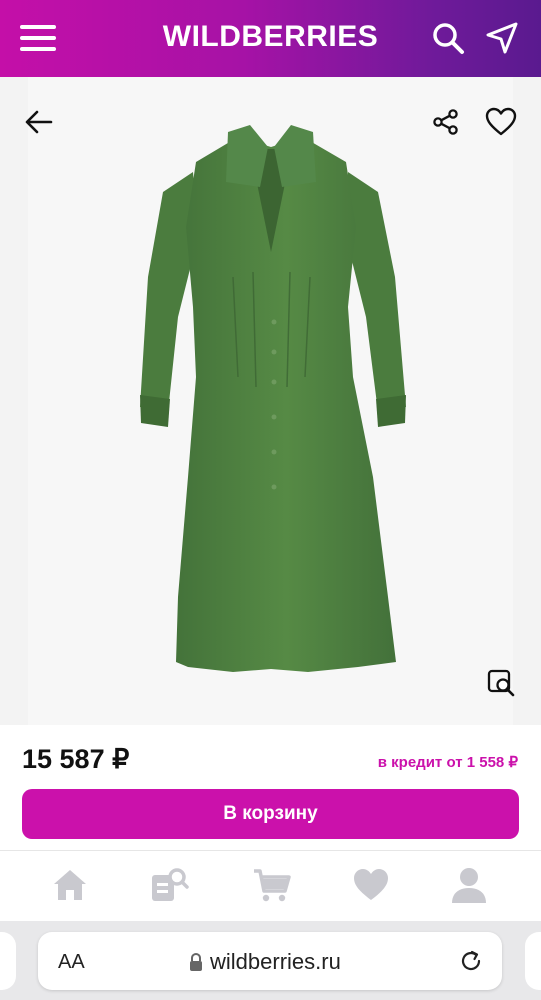 The height and width of the screenshot is (1000, 541). What do you see at coordinates (469, 885) in the screenshot?
I see `profile-icon` at bounding box center [469, 885].